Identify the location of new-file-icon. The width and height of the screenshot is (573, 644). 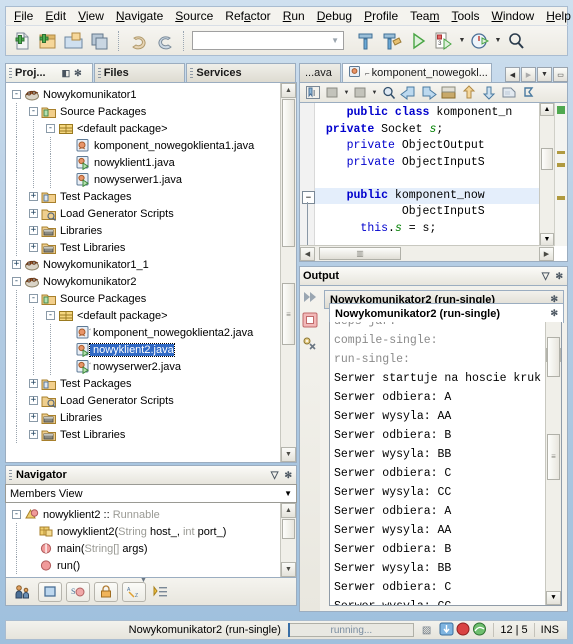
(22, 41).